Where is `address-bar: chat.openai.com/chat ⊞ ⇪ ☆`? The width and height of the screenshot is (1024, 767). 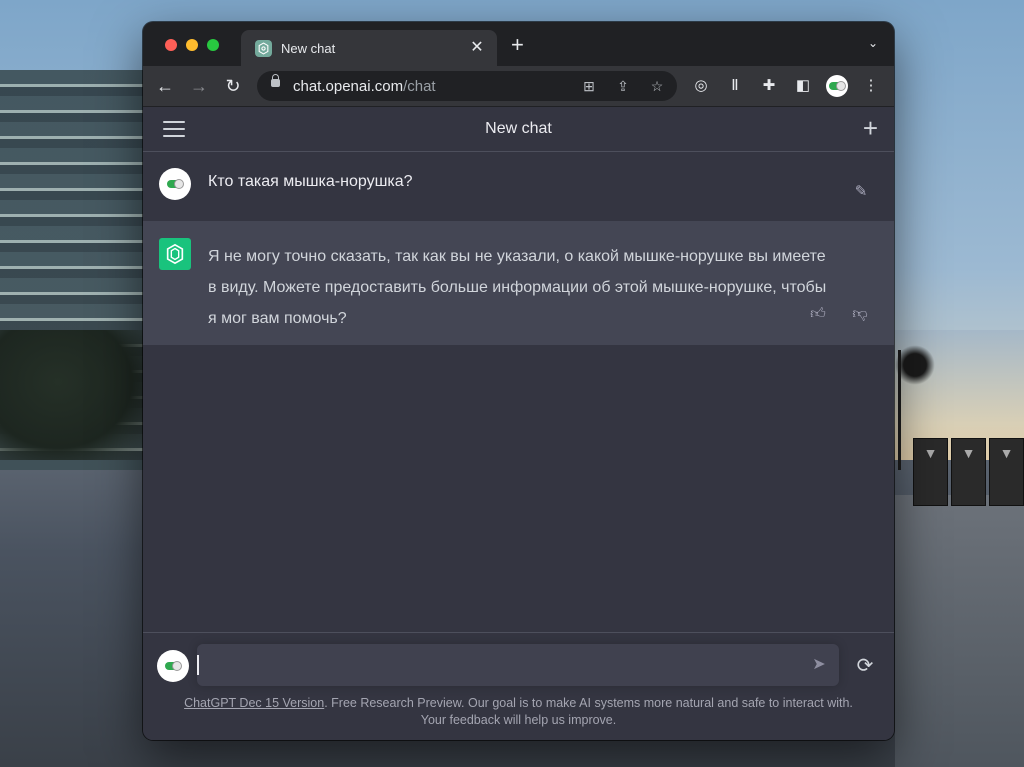 address-bar: chat.openai.com/chat ⊞ ⇪ ☆ is located at coordinates (467, 86).